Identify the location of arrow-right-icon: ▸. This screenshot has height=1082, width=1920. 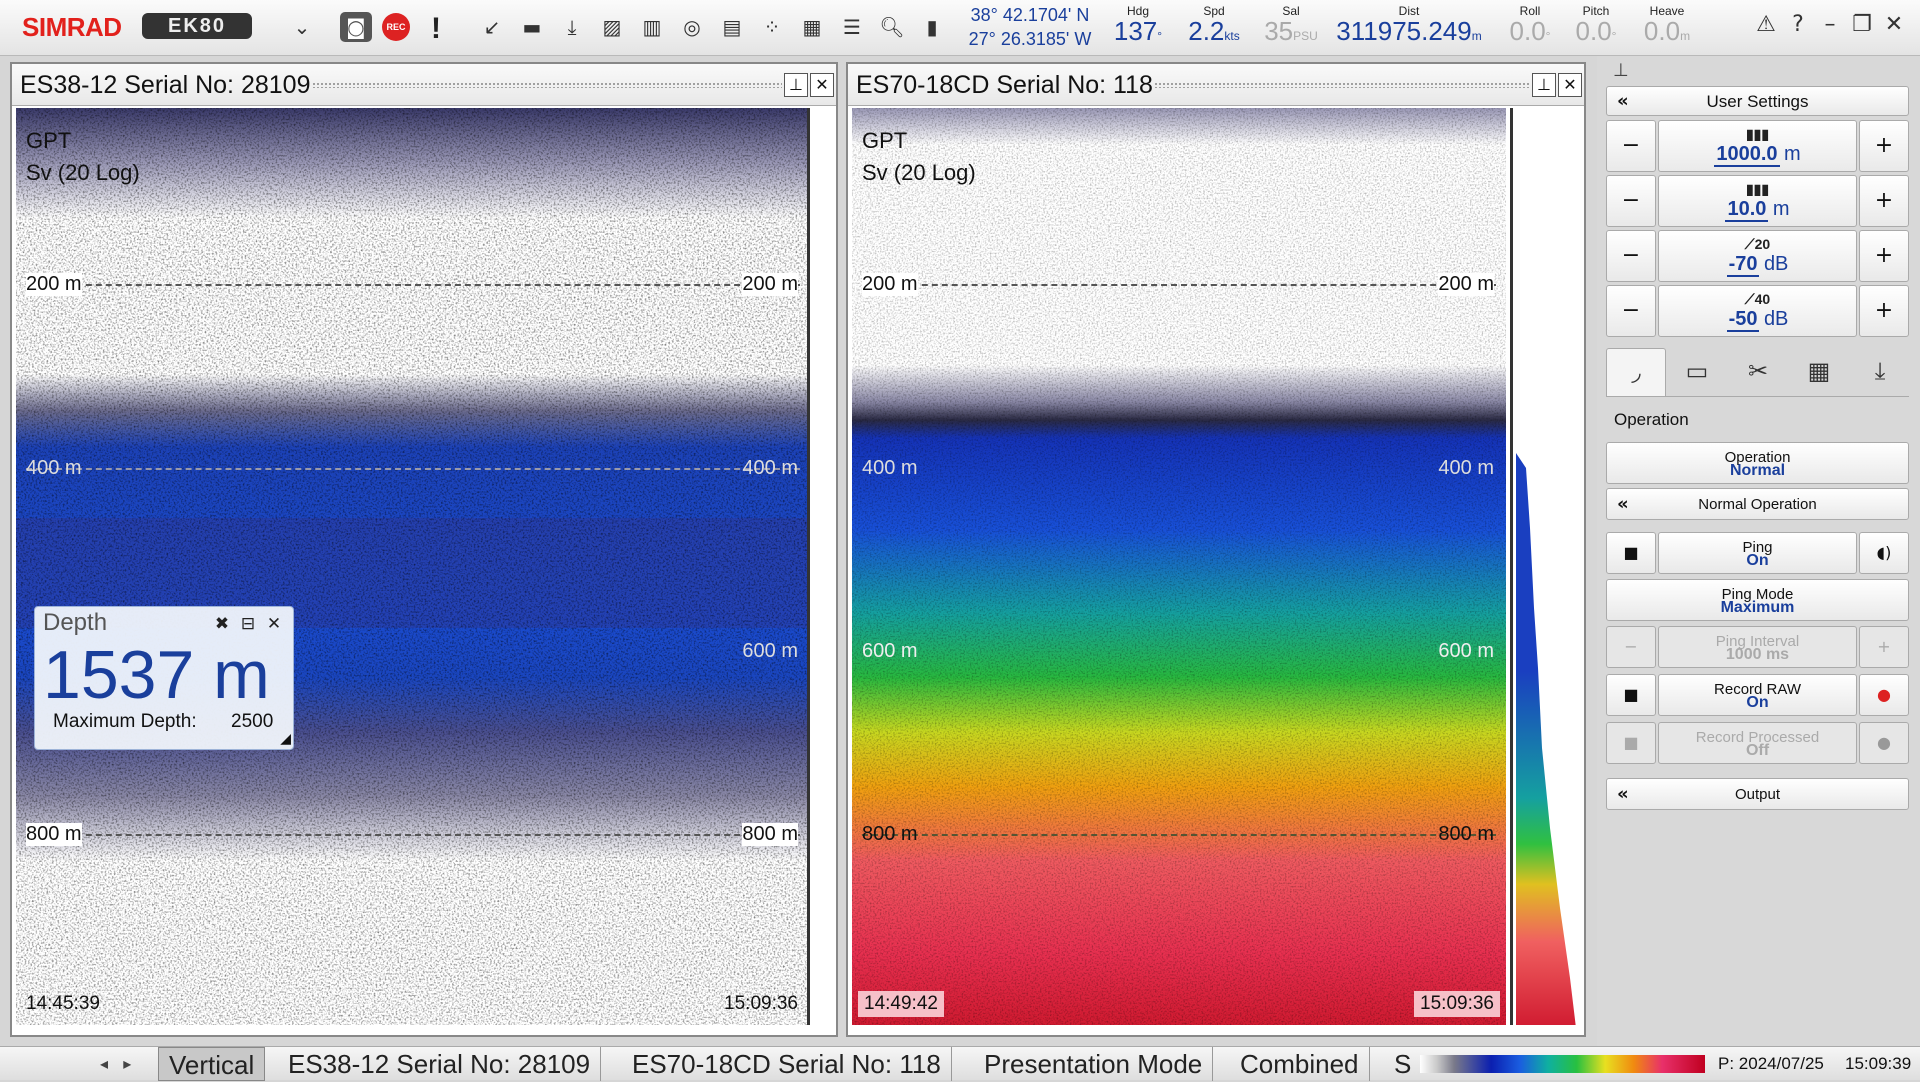
(127, 1063).